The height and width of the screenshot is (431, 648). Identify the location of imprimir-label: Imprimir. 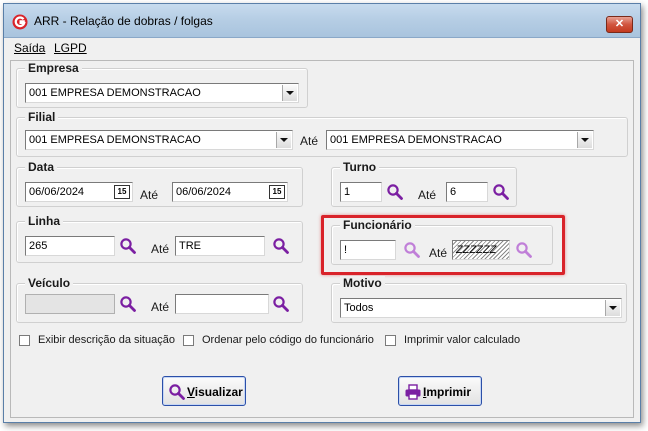
(447, 392).